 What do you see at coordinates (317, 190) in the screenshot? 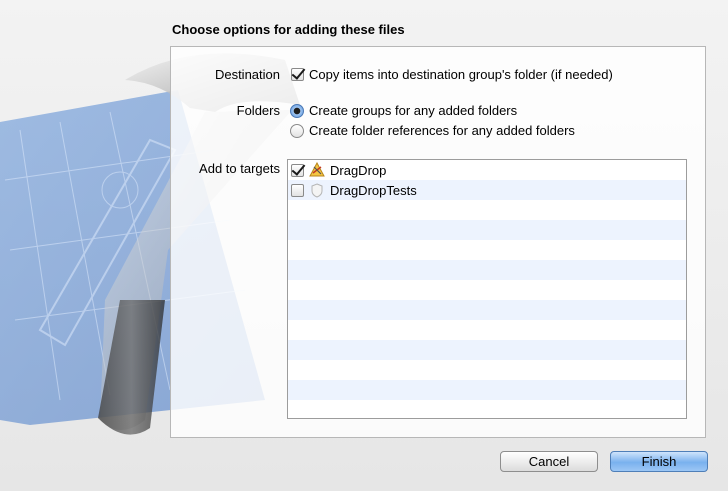
I see `test-bundle-icon` at bounding box center [317, 190].